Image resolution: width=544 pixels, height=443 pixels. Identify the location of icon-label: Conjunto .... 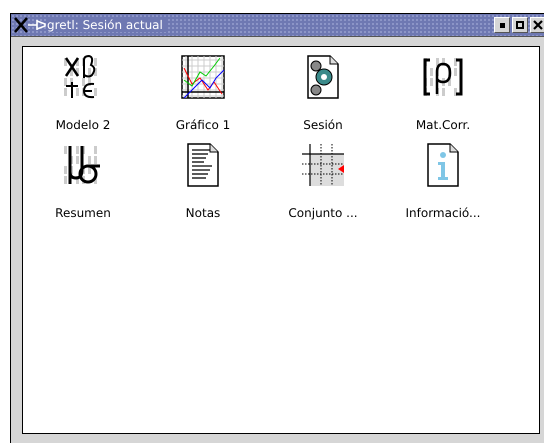
(323, 213).